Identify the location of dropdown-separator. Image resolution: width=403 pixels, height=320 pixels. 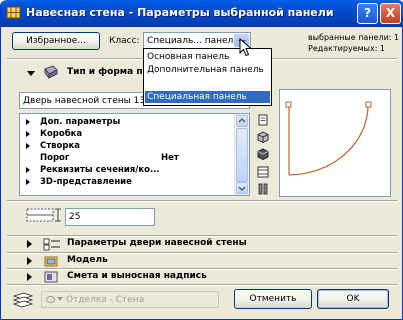
(207, 81).